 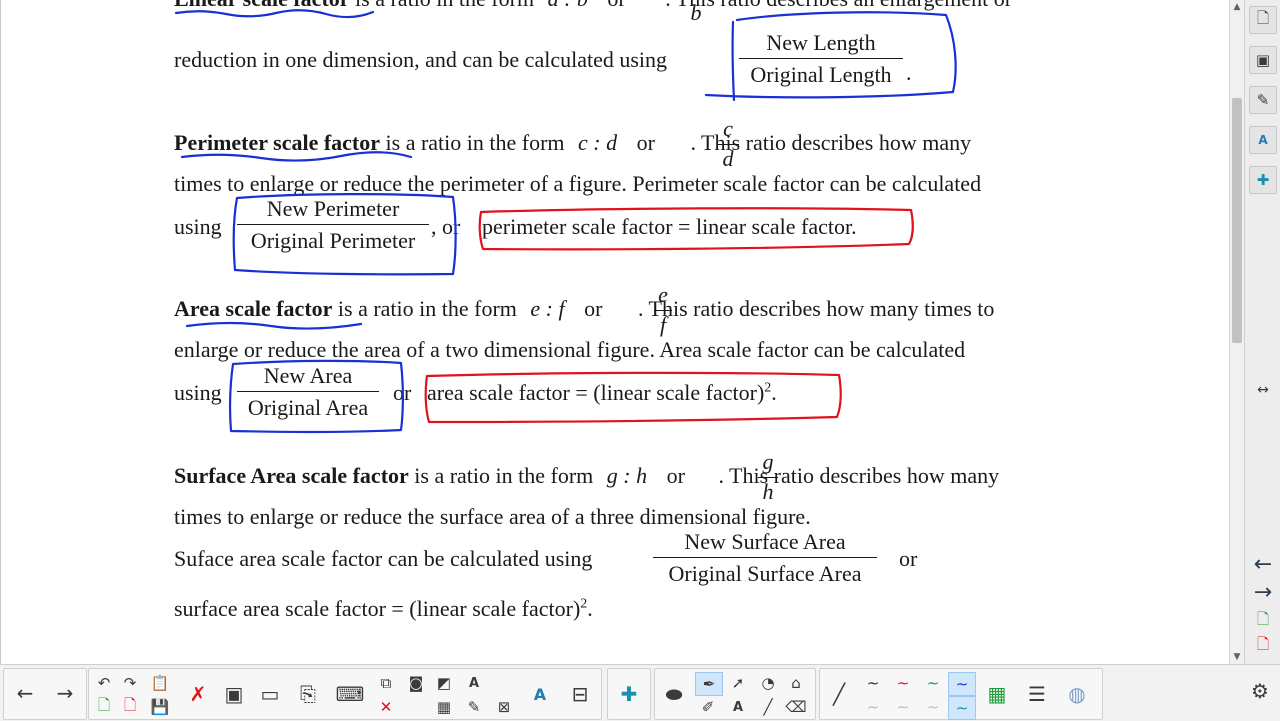 What do you see at coordinates (663, 310) in the screenshot?
I see `area-ratio-fraction: e f` at bounding box center [663, 310].